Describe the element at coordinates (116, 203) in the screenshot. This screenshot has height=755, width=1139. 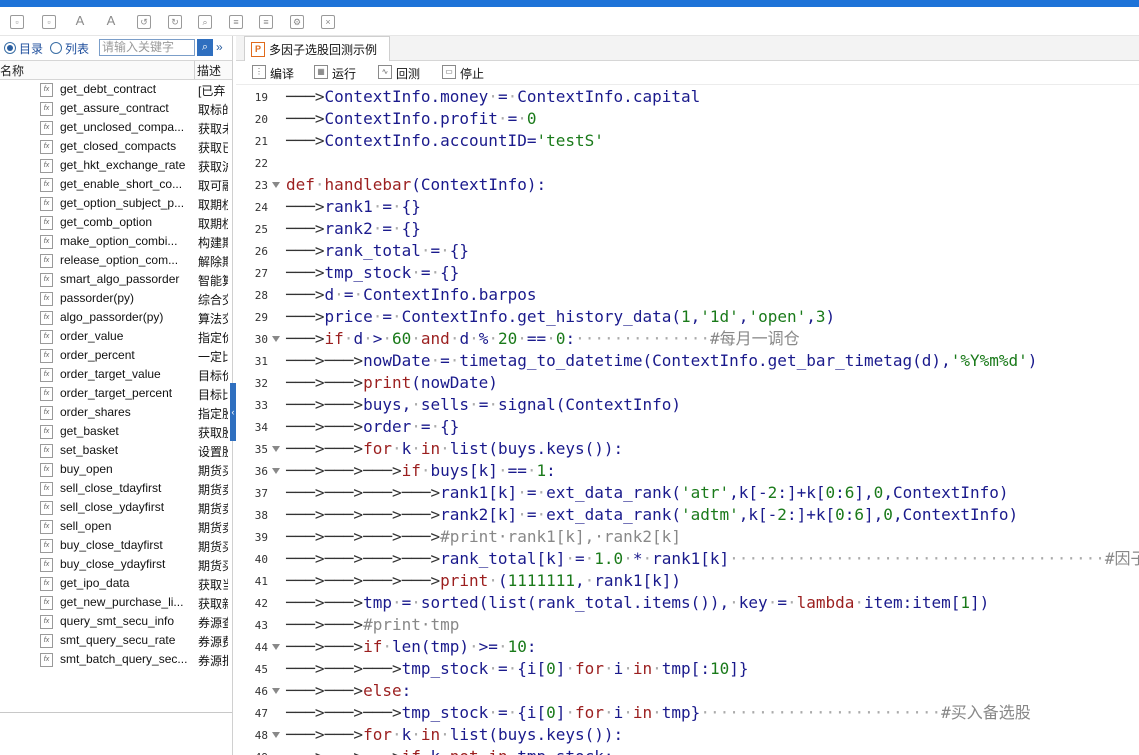
I see `list-item: fx get_option_subject_p... 取期权` at that location.